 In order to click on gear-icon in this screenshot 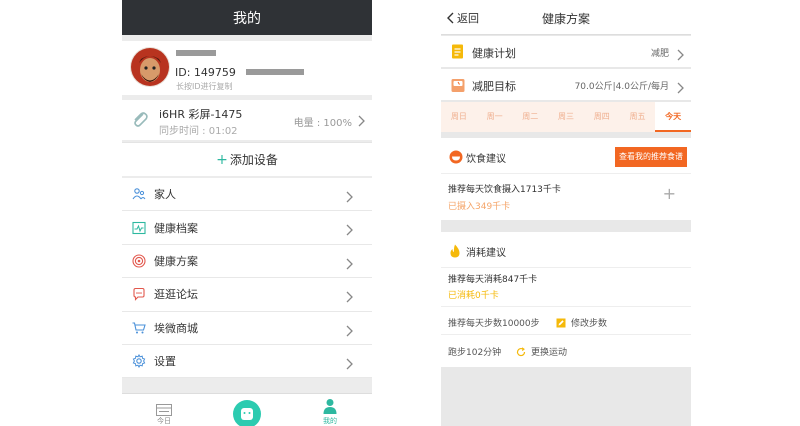, I will do `click(139, 361)`.